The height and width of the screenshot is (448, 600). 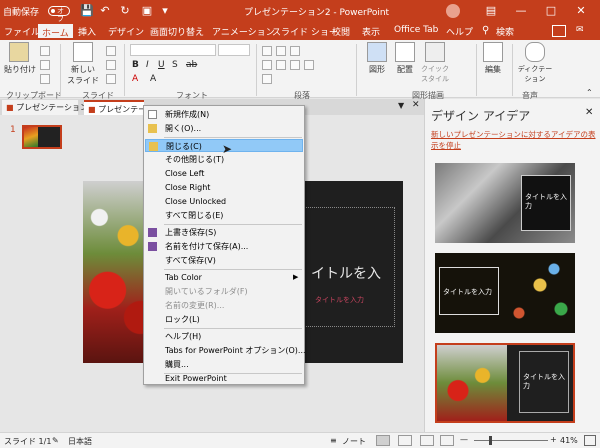 I want to click on doctab-presentation1: ■ プレゼンテーション1, so click(x=47, y=107).